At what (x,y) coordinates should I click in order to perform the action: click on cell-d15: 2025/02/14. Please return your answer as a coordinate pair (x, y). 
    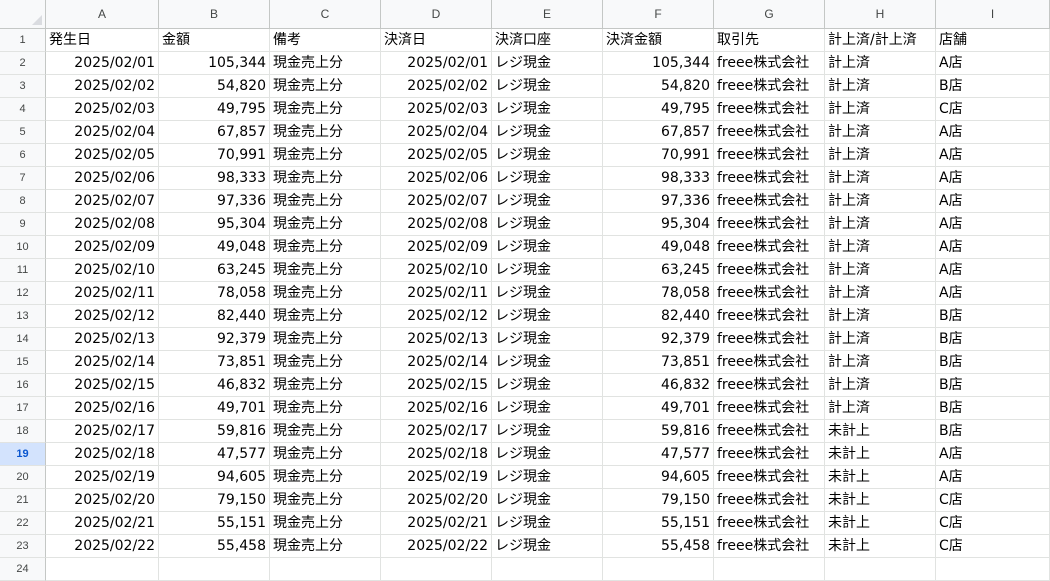
    Looking at the image, I should click on (436, 362).